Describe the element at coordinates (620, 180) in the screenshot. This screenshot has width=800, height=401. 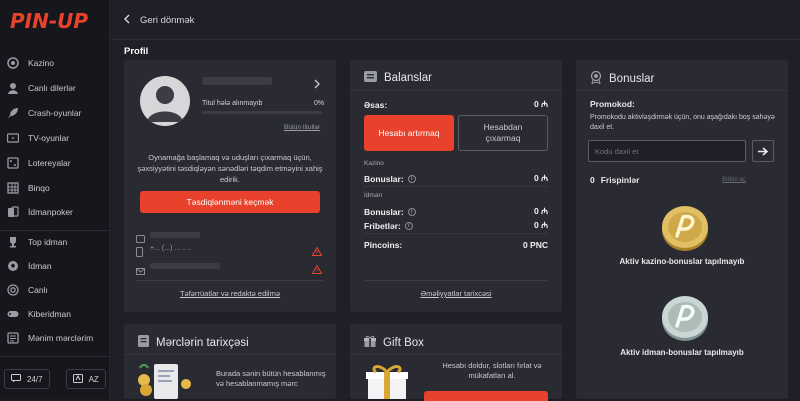
I see `freespins-label: Frispinlər` at that location.